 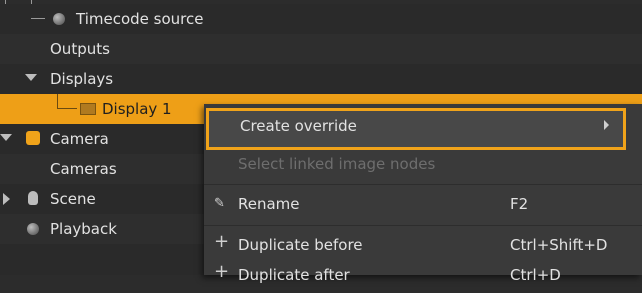 I want to click on menu-item-select-linked-image-nodes: Select linked image nodes, so click(x=423, y=164).